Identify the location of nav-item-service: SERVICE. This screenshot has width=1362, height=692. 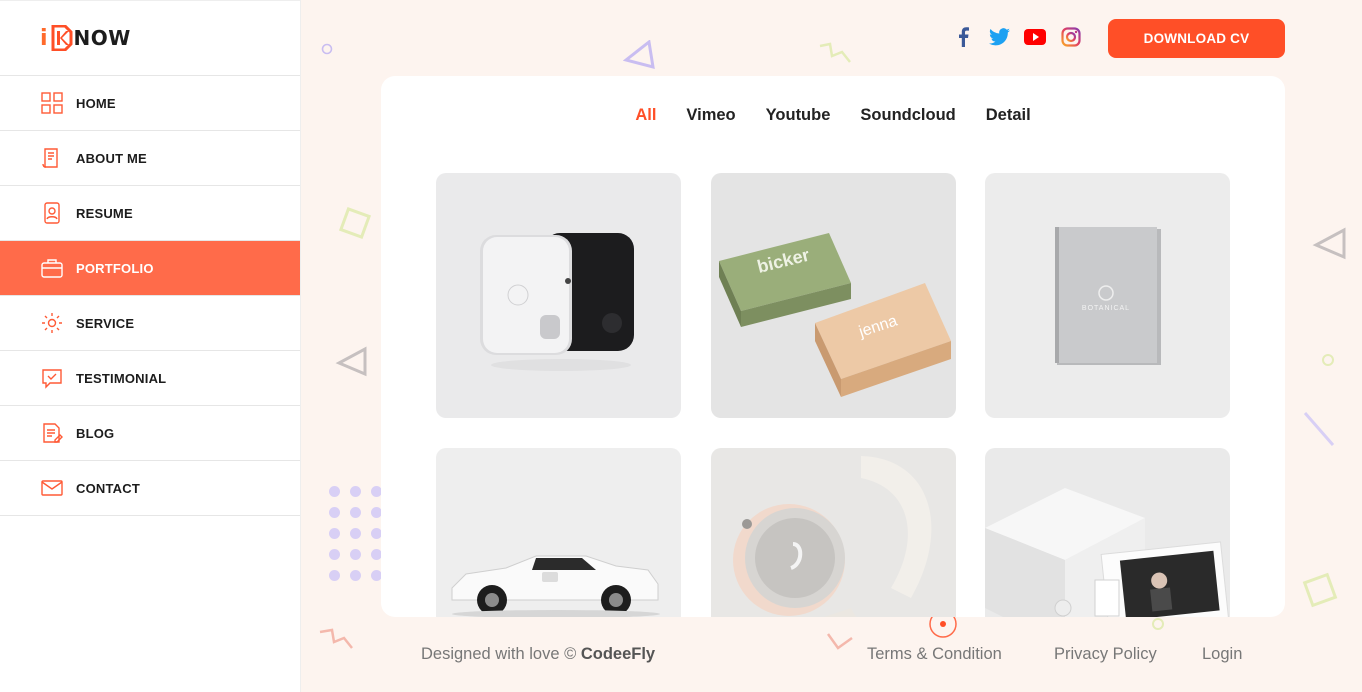
(150, 323).